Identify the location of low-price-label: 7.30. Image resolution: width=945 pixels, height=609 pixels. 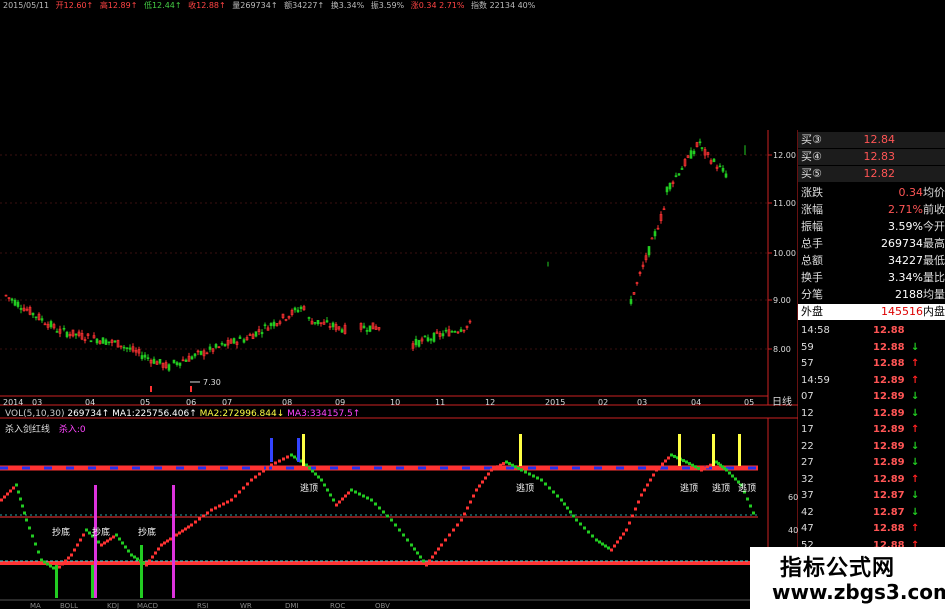
(212, 382).